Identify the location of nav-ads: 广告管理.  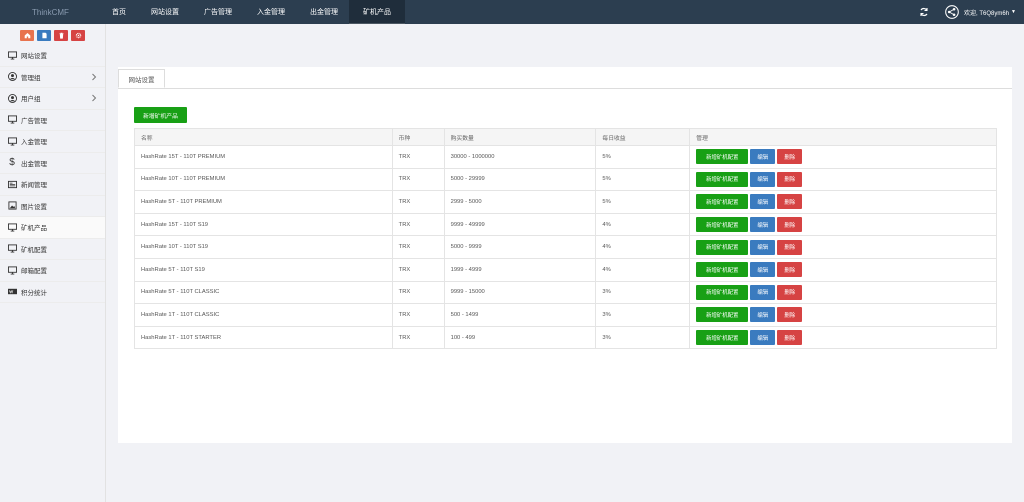
(218, 12).